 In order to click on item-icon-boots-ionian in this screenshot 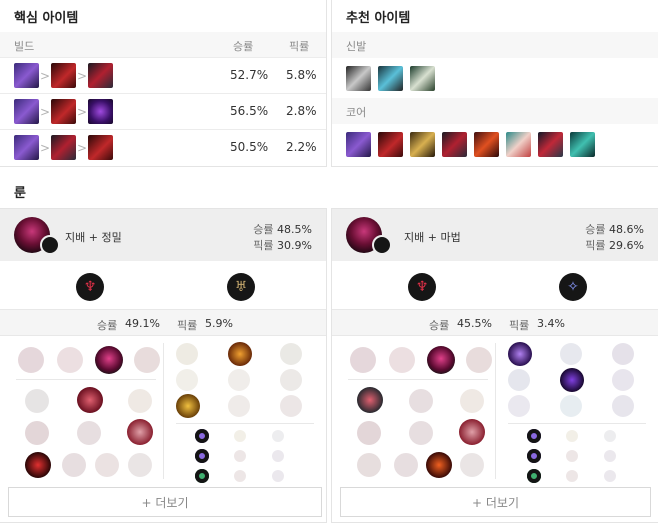, I will do `click(358, 78)`.